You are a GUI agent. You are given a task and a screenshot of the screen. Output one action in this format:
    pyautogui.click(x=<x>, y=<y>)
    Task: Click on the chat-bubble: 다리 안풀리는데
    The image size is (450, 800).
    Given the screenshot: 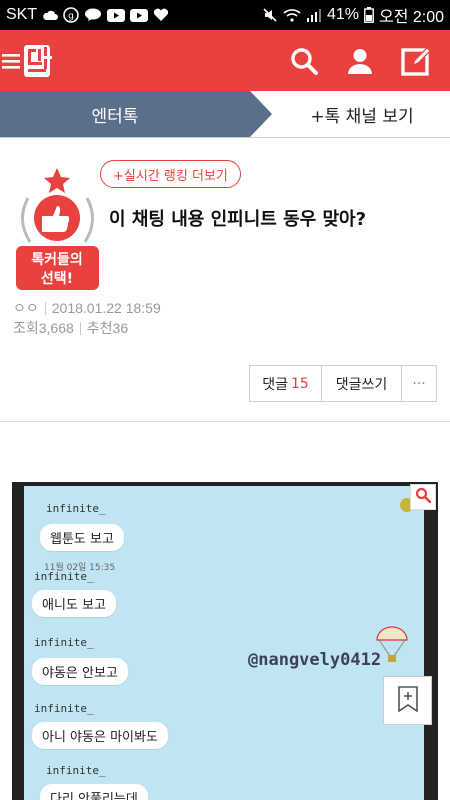 What is the action you would take?
    pyautogui.click(x=94, y=792)
    